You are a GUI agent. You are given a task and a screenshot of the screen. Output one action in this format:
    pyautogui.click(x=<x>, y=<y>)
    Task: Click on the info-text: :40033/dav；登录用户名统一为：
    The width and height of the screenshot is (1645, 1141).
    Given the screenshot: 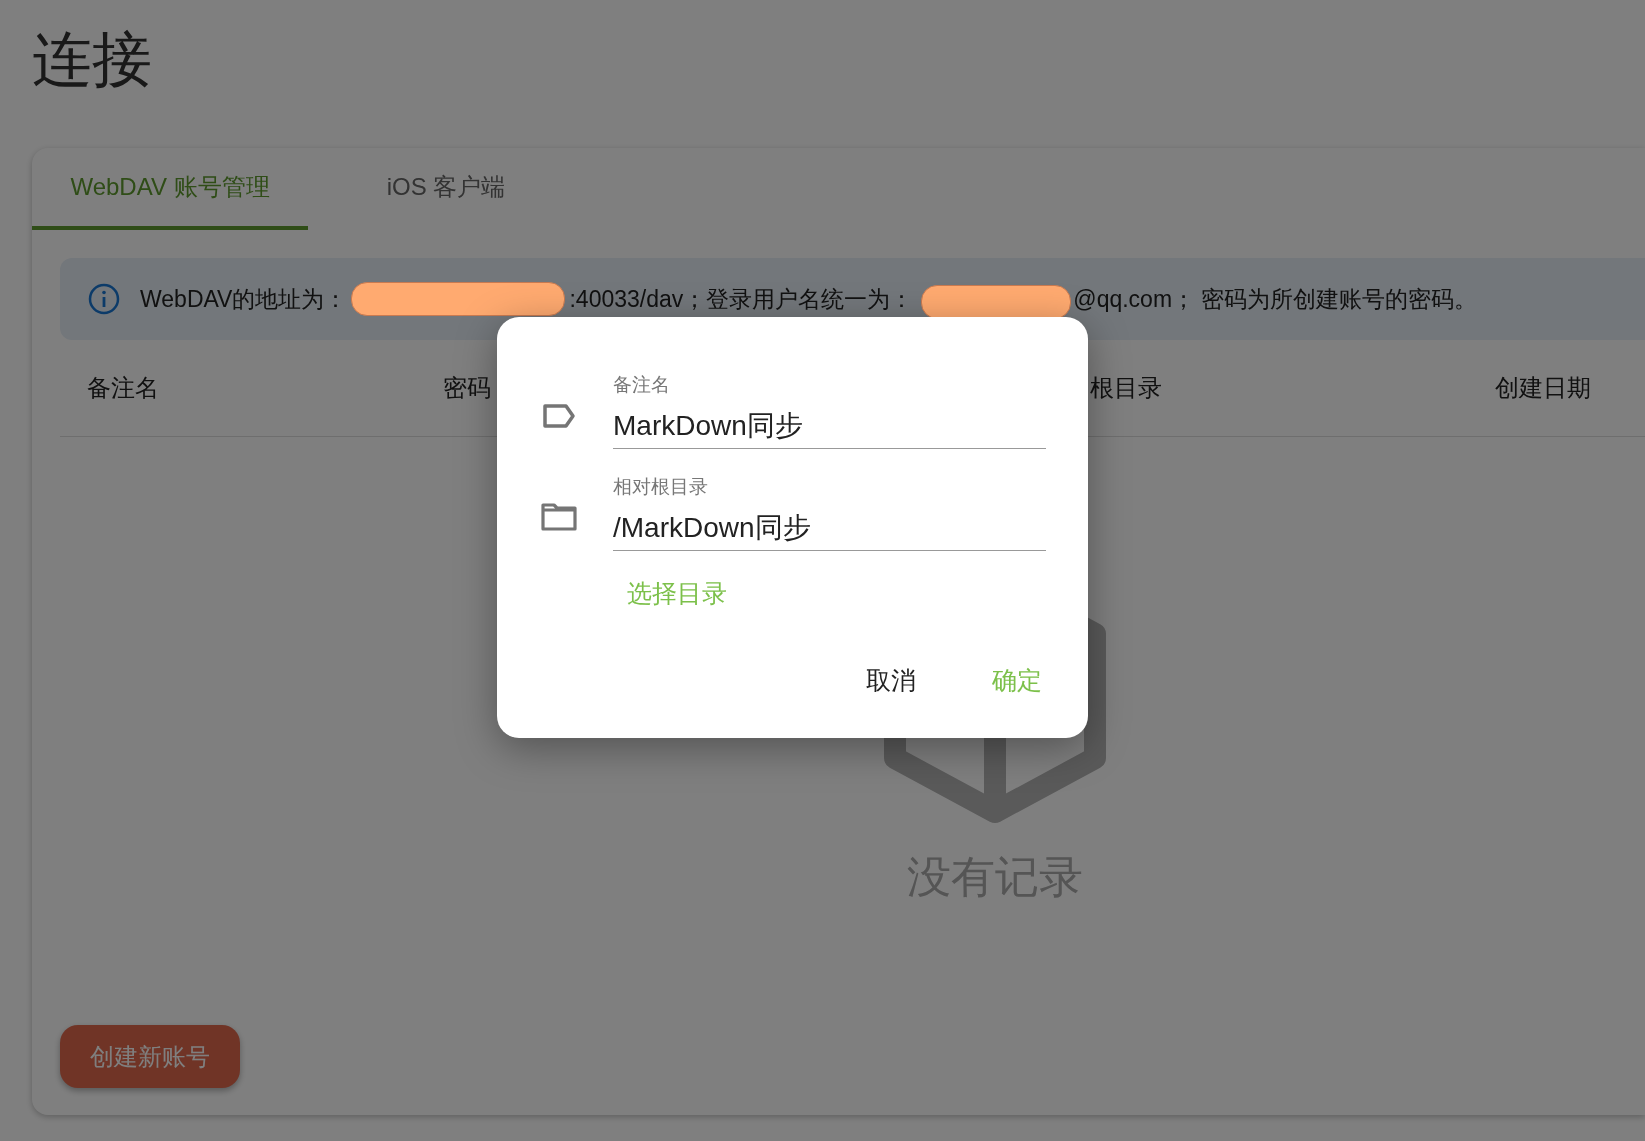 What is the action you would take?
    pyautogui.click(x=741, y=299)
    